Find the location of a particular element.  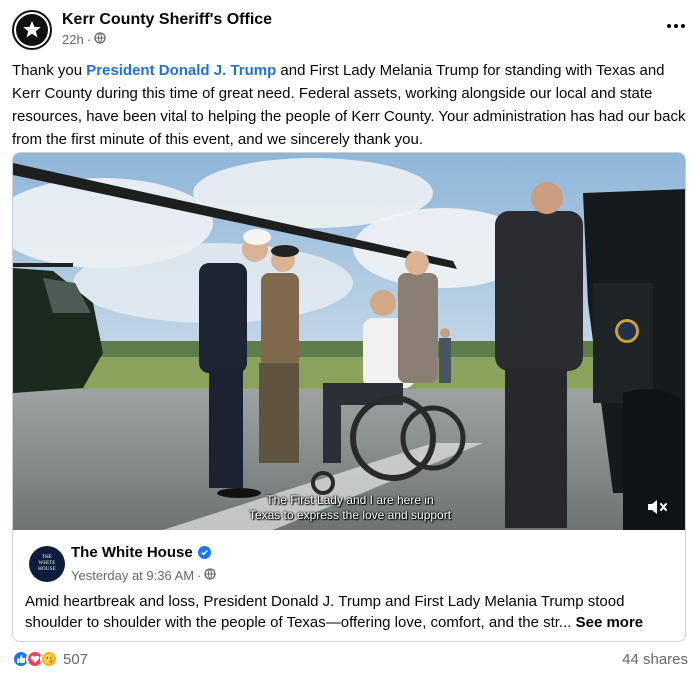

shared-post-meta: Yesterday at 9:36 AM · is located at coordinates (144, 575).